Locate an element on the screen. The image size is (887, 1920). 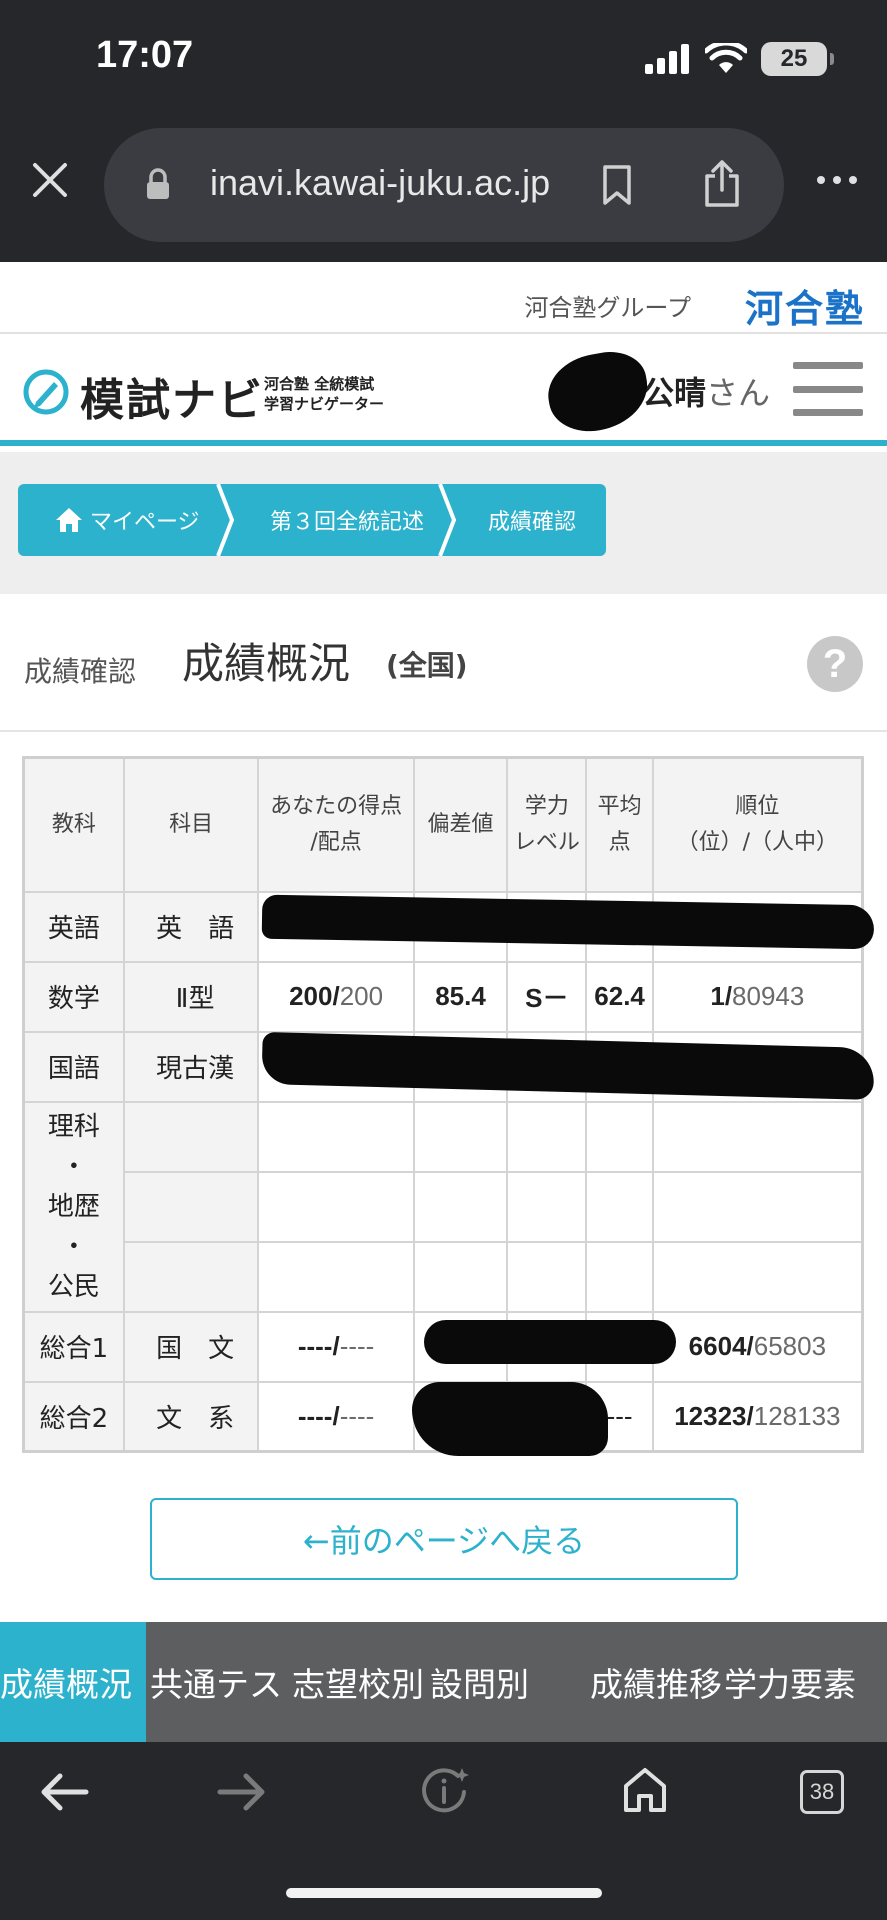
group-bar: 河合塾グループ 河合塾 is located at coordinates (443, 298).